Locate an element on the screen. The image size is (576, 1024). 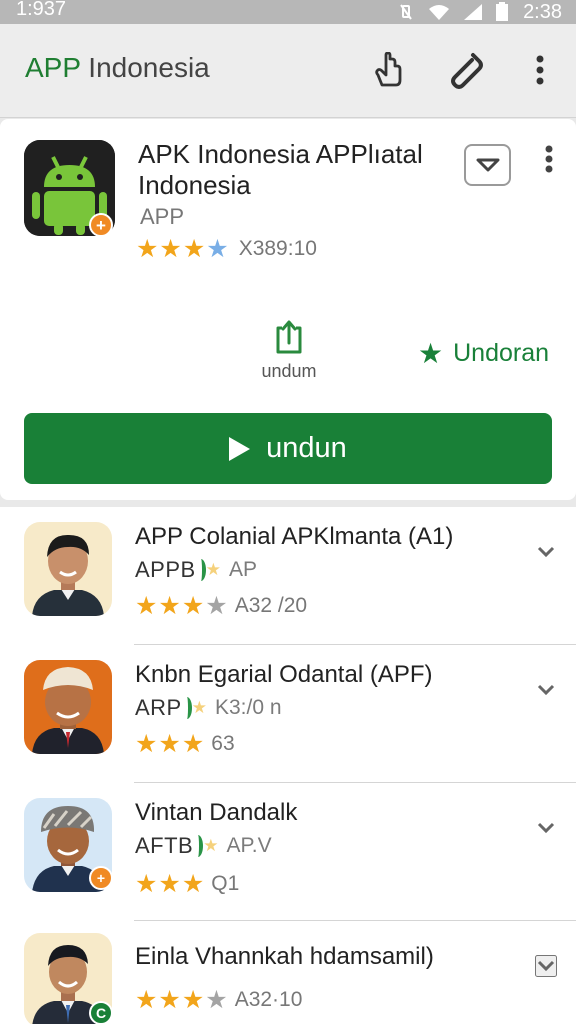
share-action-icon-wrap is located at coordinates (289, 337).